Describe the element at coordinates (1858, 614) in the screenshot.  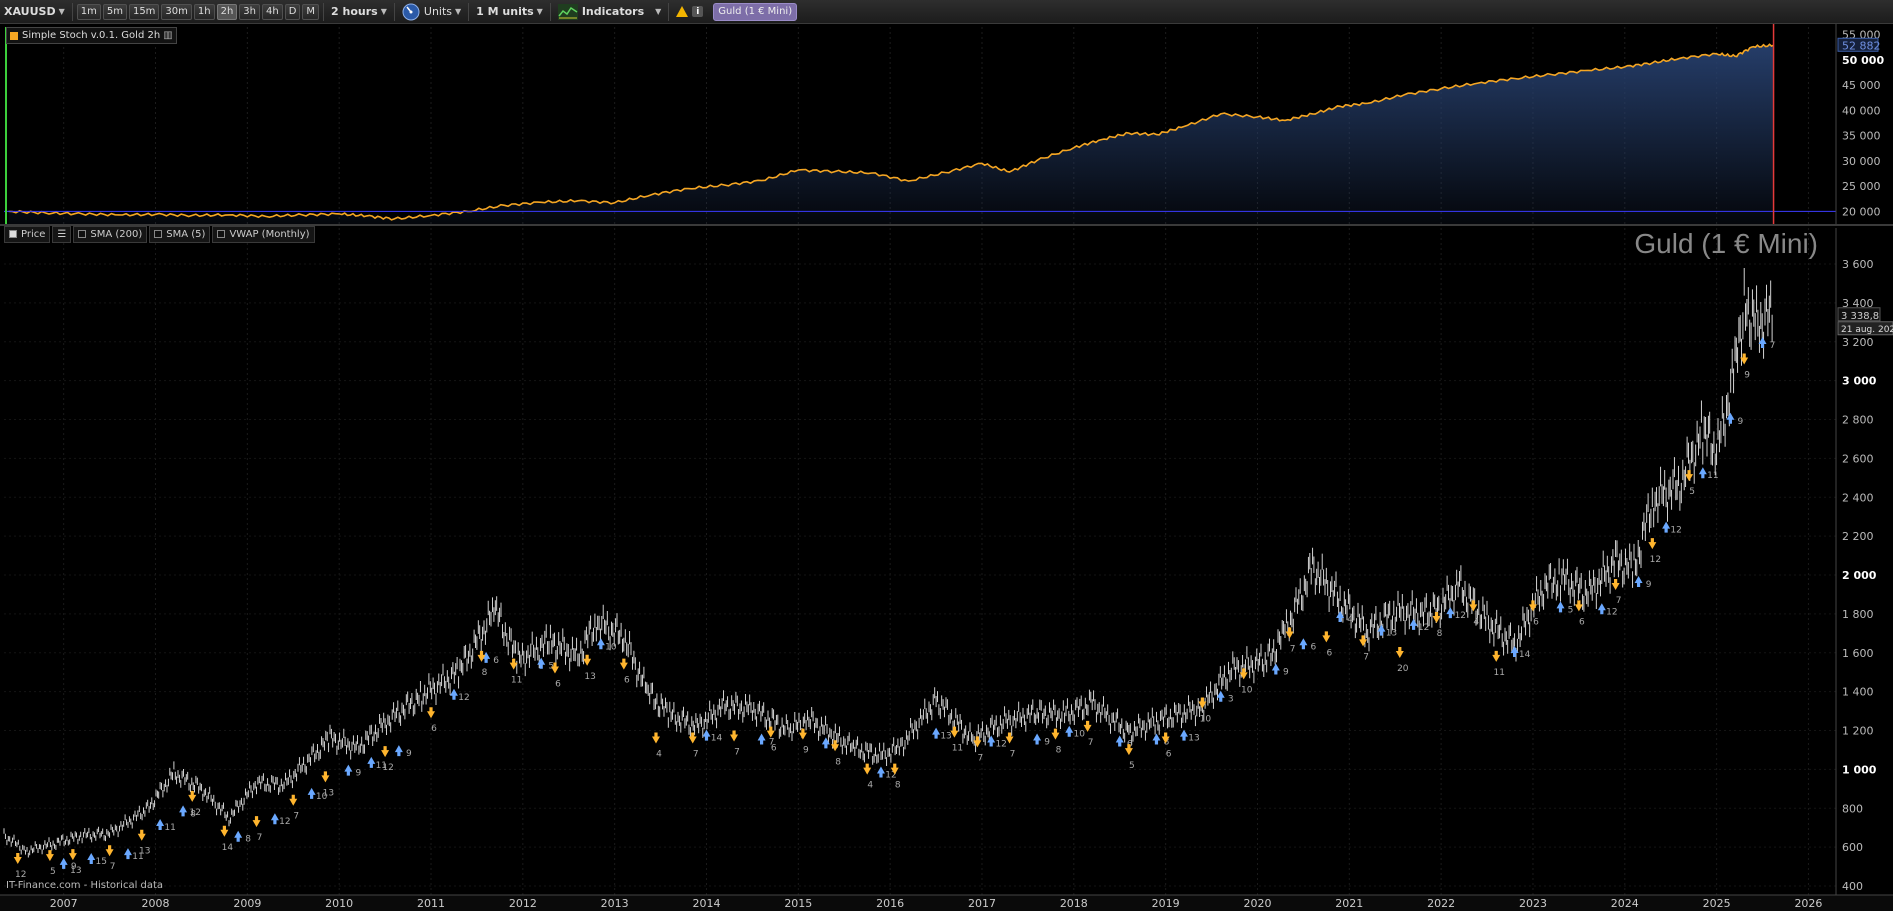
I see `y-tick-label: 1 800` at that location.